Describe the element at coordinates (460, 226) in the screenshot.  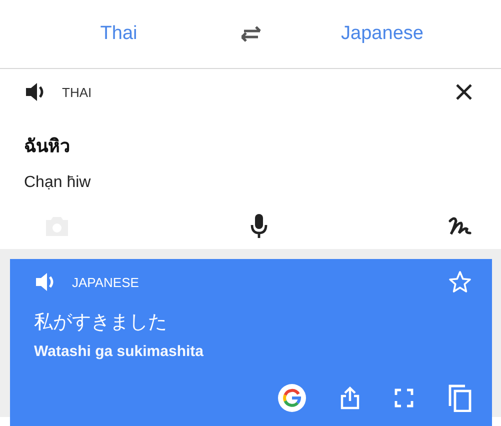
I see `handwriting-icon` at that location.